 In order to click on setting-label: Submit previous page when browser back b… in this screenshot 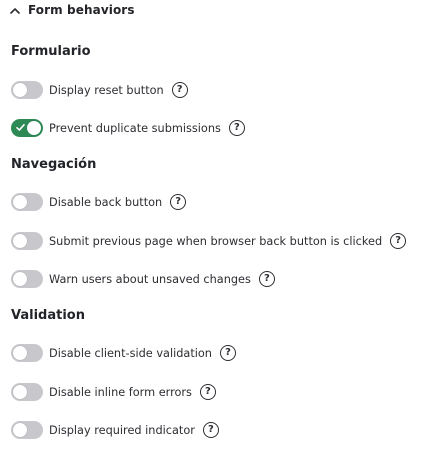, I will do `click(216, 241)`.